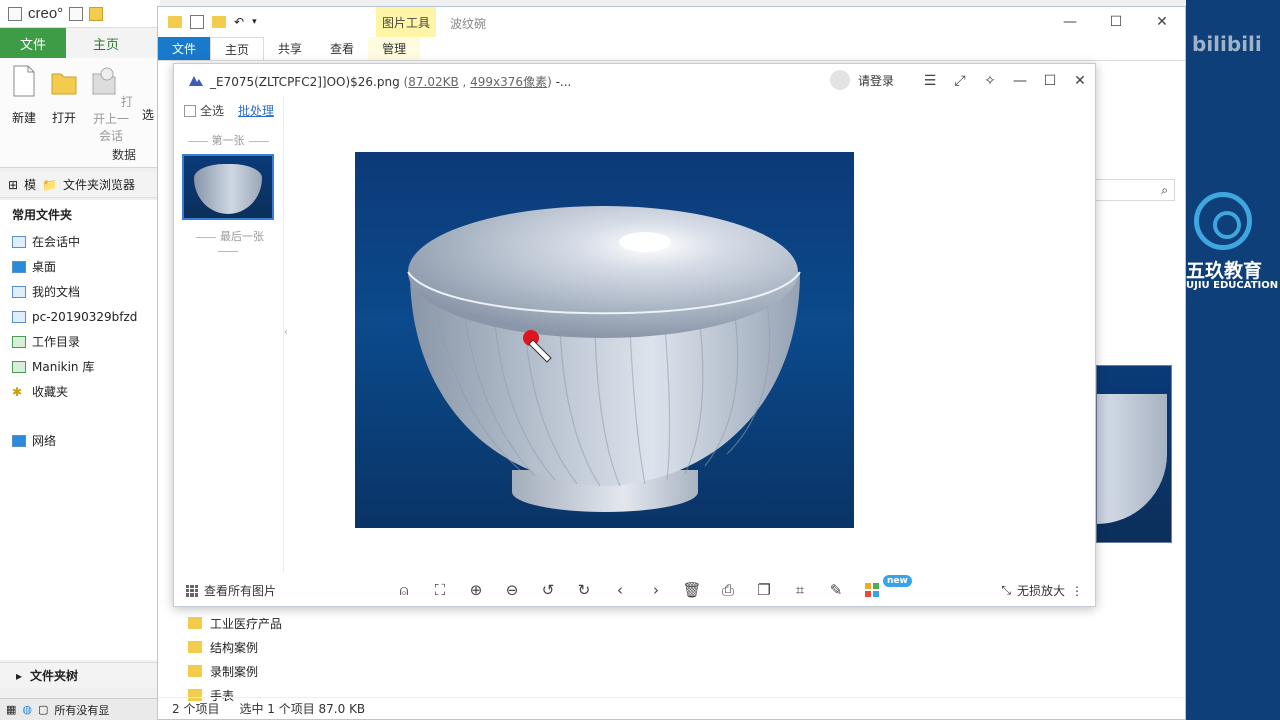  What do you see at coordinates (960, 81) in the screenshot?
I see `fullscreen-icon: ⤢` at bounding box center [960, 81].